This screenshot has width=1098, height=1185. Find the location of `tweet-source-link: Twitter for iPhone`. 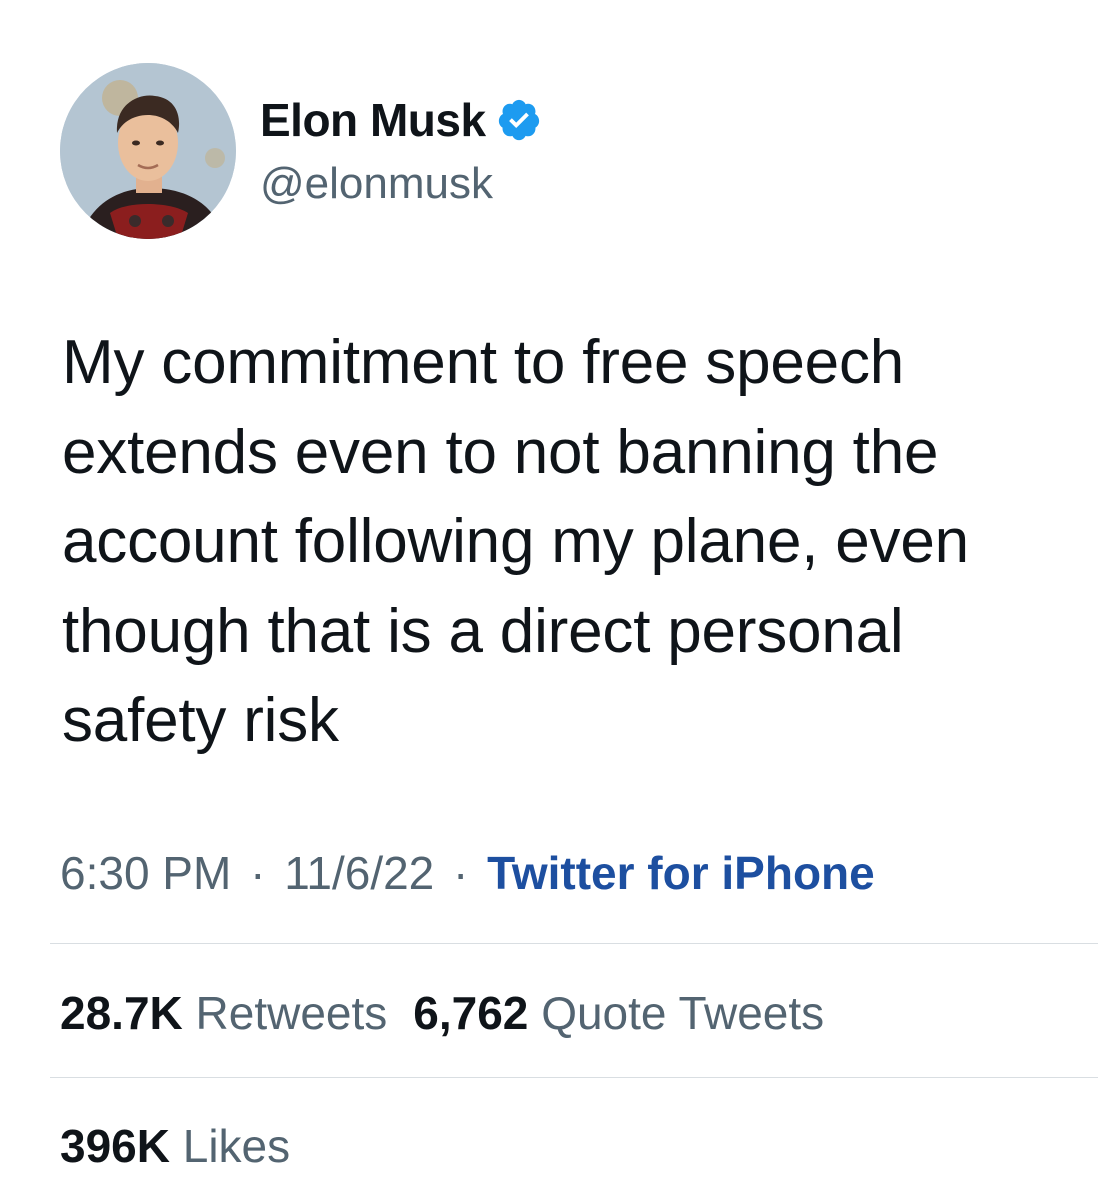

tweet-source-link: Twitter for iPhone is located at coordinates (681, 873).